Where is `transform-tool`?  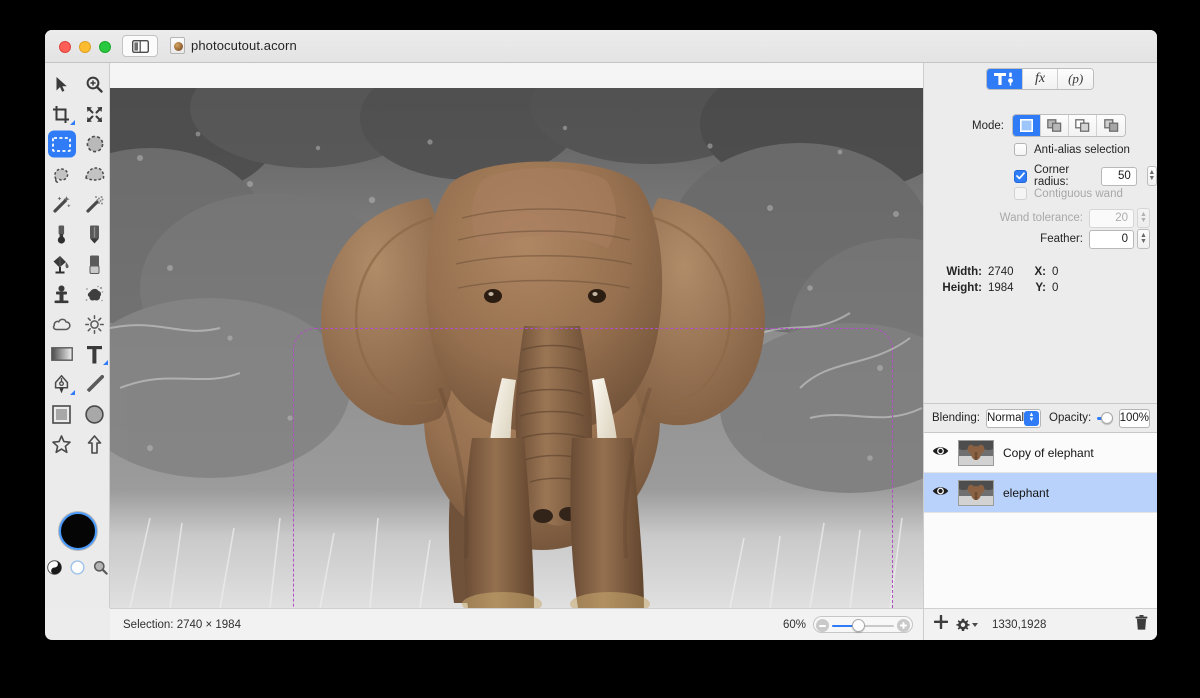
transform-tool is located at coordinates (94, 114).